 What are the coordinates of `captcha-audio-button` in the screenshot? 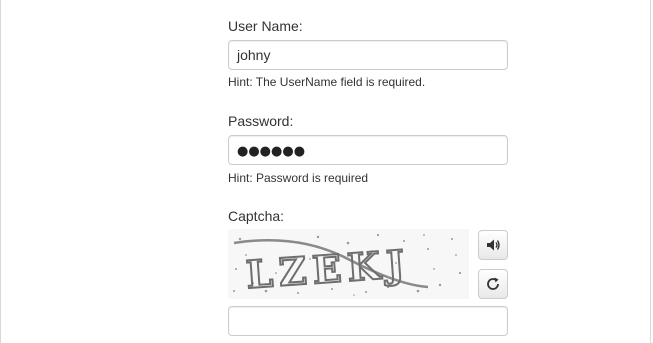 It's located at (493, 245).